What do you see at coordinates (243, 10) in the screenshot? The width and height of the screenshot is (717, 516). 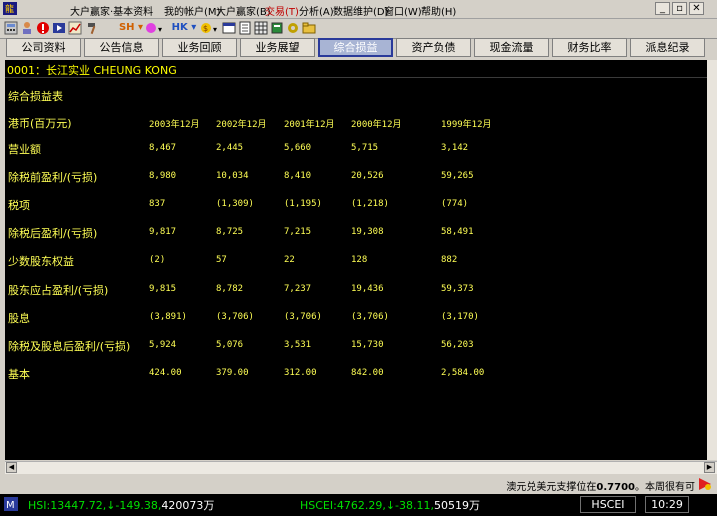 I see `menu-item-bigwinner: 大户赢家(B)` at bounding box center [243, 10].